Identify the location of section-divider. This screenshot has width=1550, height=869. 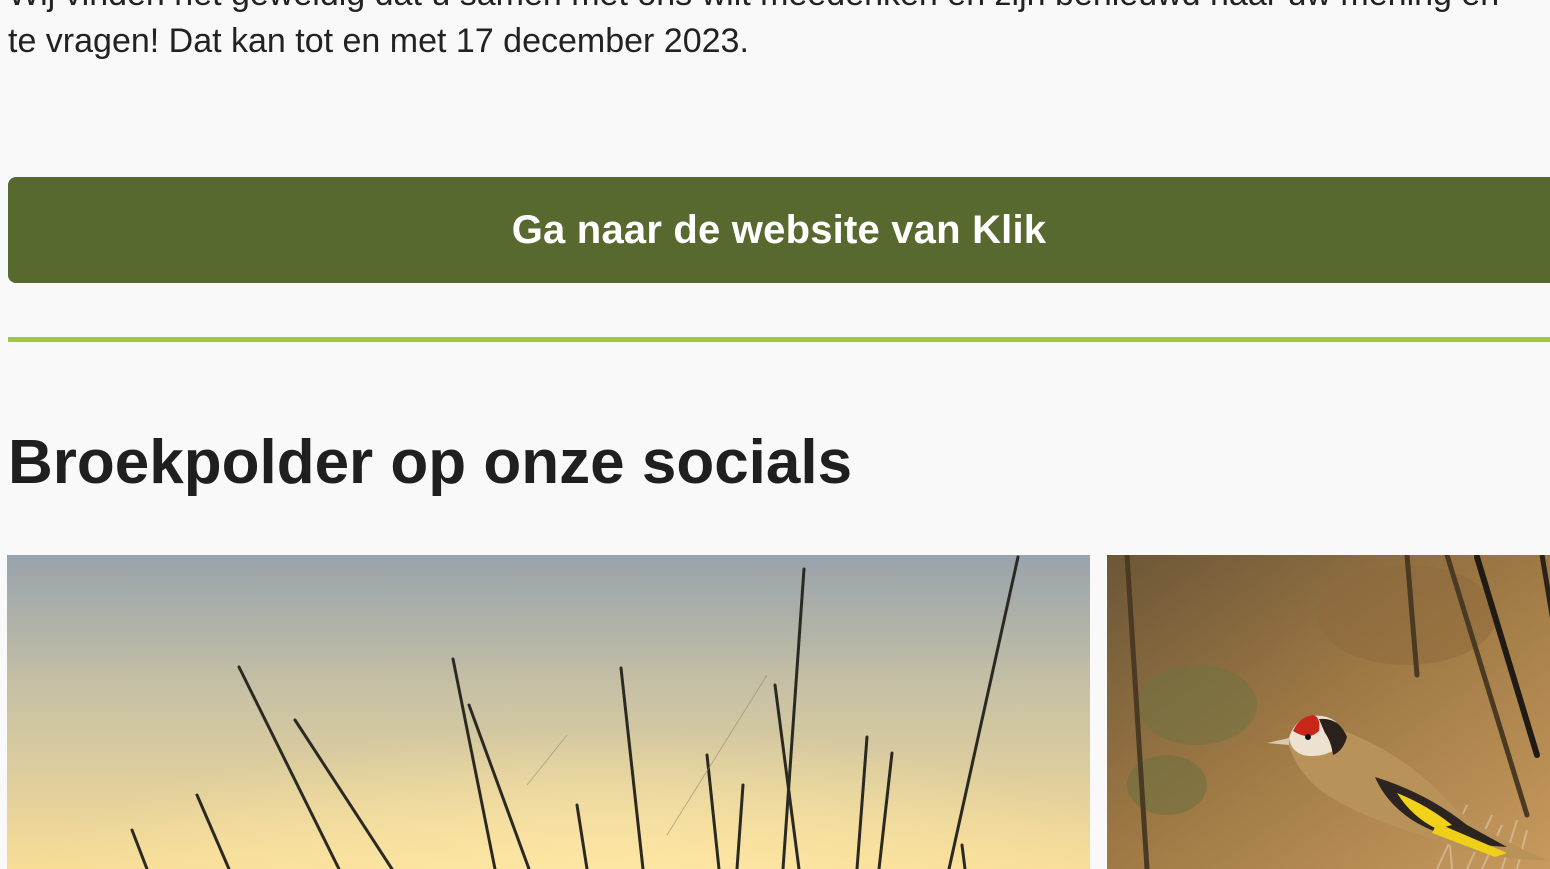
(779, 339).